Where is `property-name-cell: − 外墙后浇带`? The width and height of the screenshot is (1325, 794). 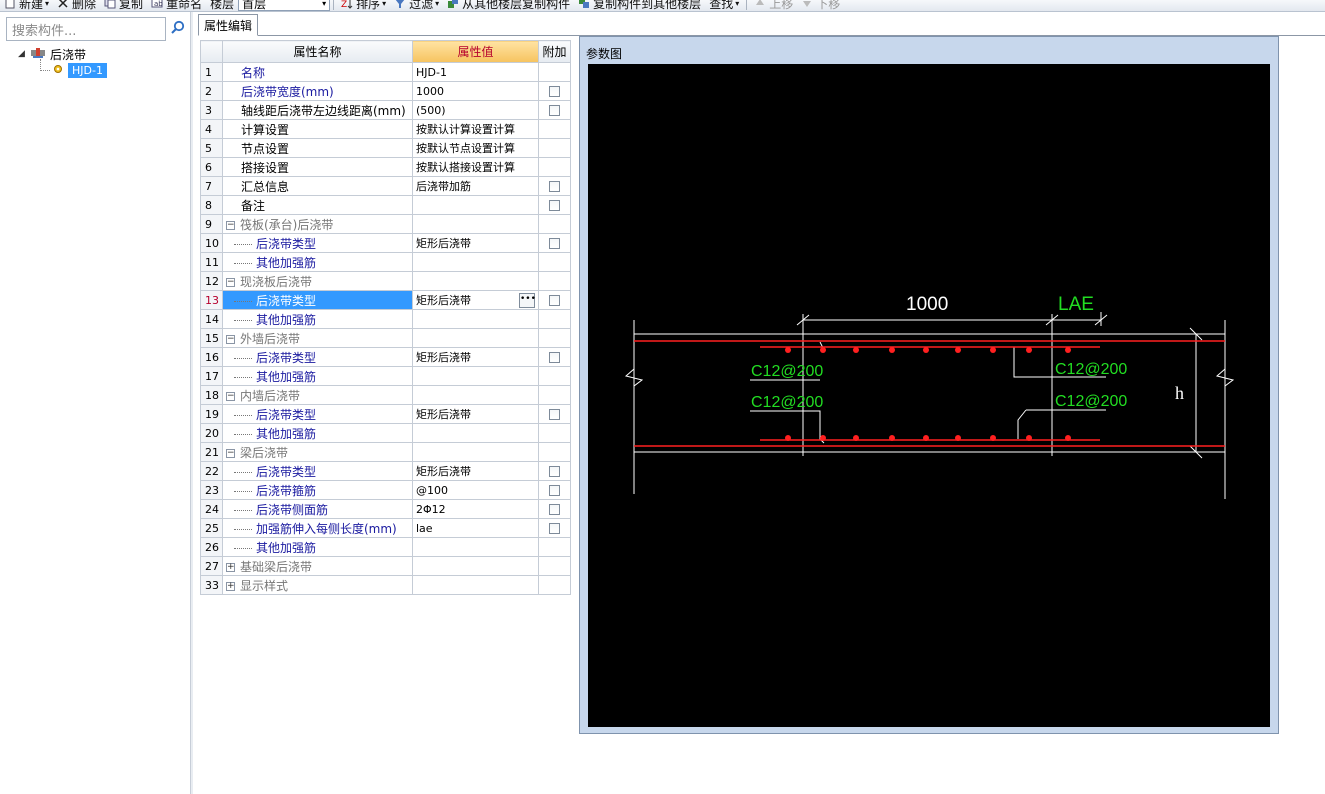
property-name-cell: − 外墙后浇带 is located at coordinates (317, 338).